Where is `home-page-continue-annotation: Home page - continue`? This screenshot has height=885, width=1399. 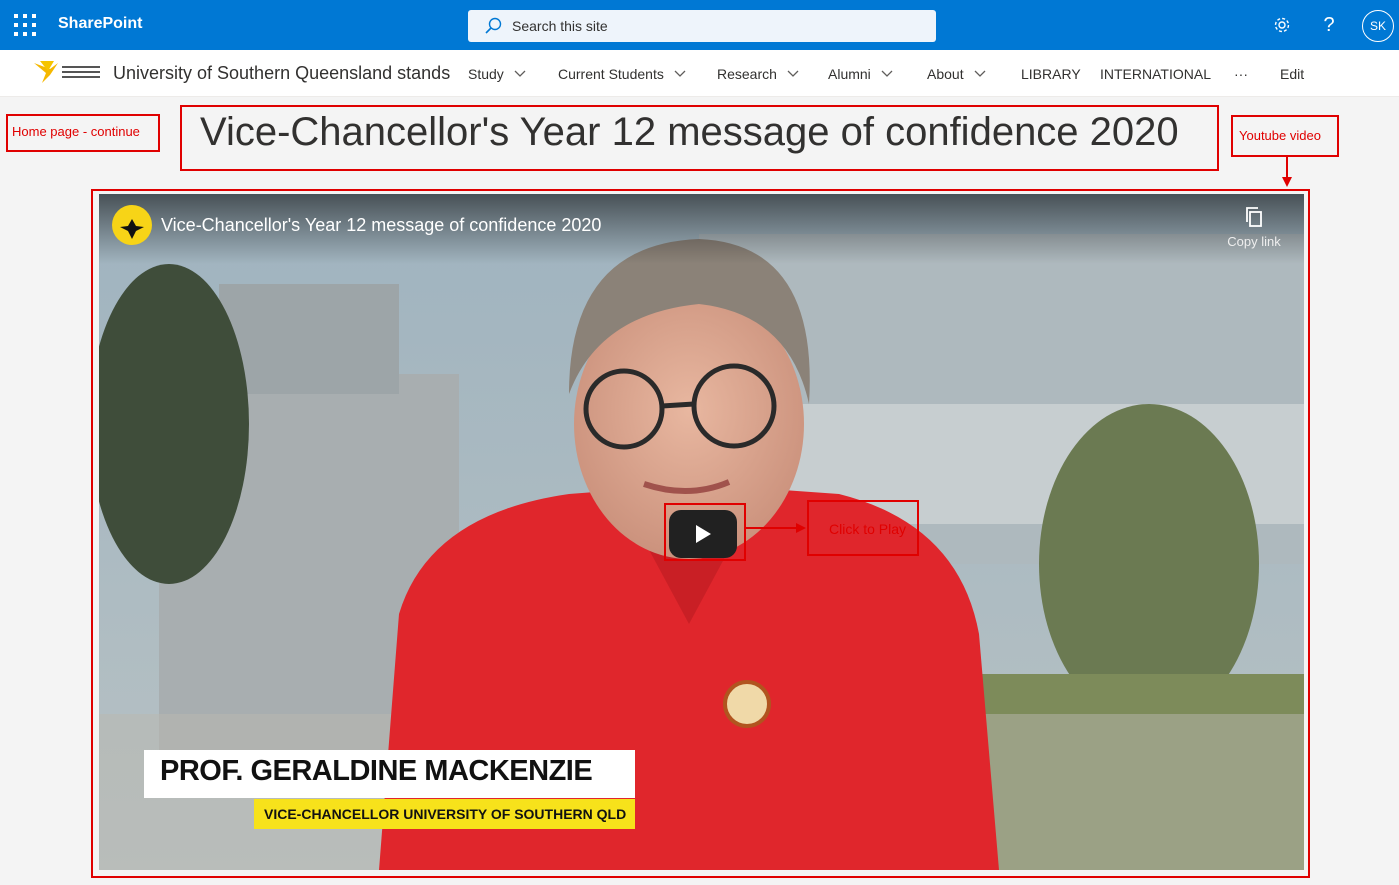 home-page-continue-annotation: Home page - continue is located at coordinates (83, 133).